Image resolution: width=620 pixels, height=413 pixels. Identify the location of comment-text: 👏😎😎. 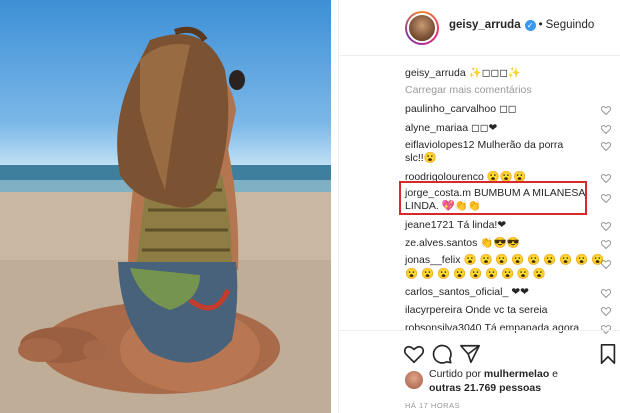
(500, 243).